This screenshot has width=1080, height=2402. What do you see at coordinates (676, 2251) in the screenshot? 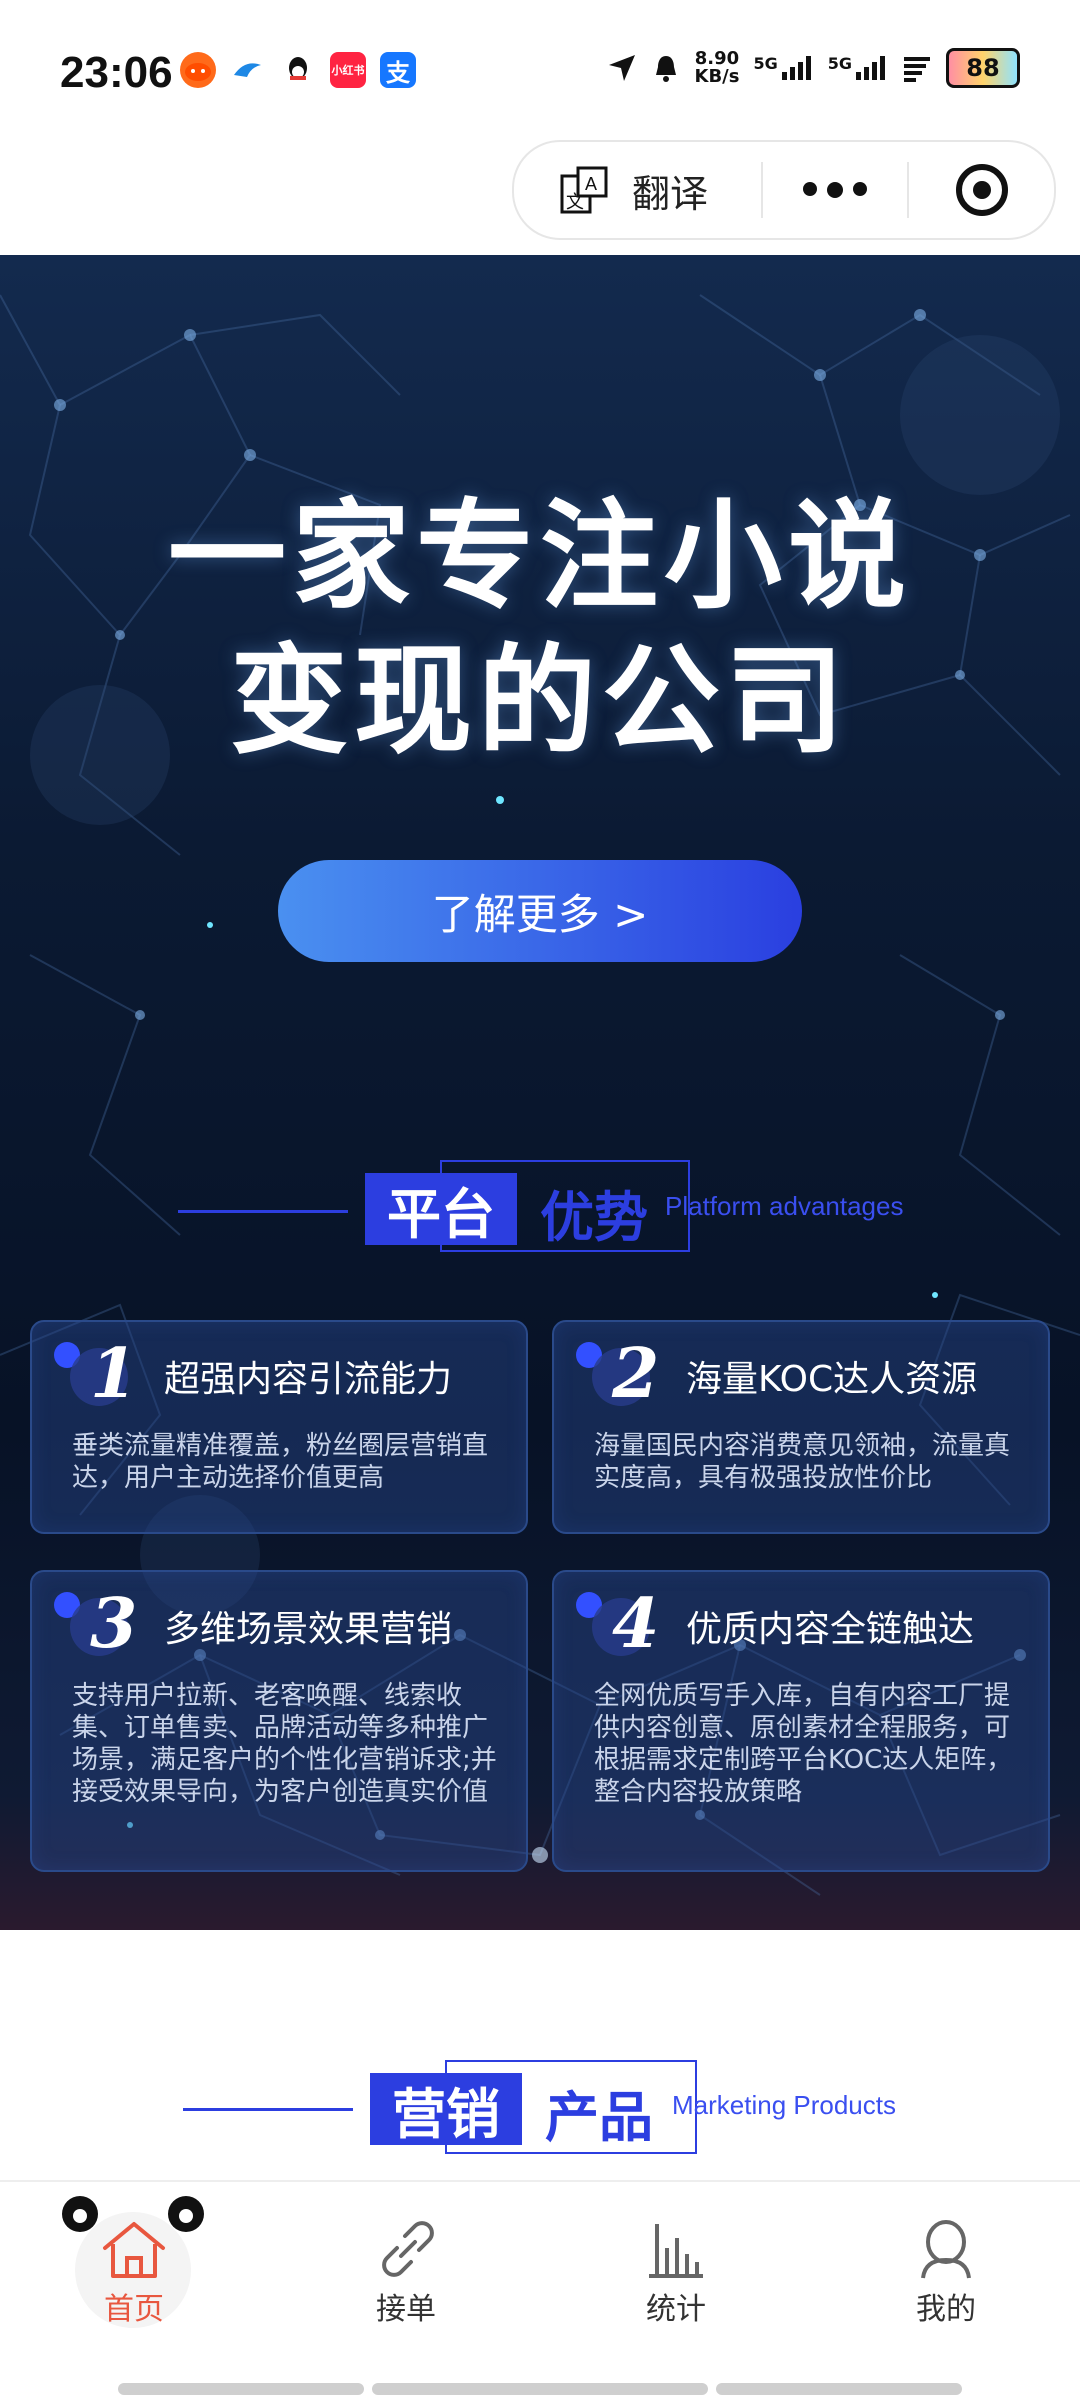
I see `bar-chart-icon` at bounding box center [676, 2251].